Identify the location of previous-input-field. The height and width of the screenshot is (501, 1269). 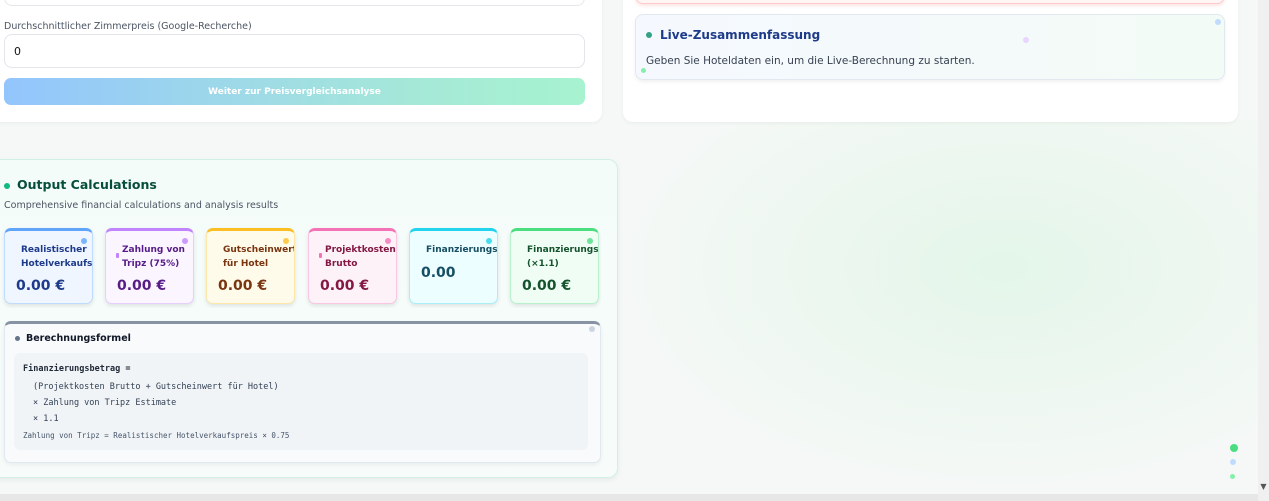
(294, 3).